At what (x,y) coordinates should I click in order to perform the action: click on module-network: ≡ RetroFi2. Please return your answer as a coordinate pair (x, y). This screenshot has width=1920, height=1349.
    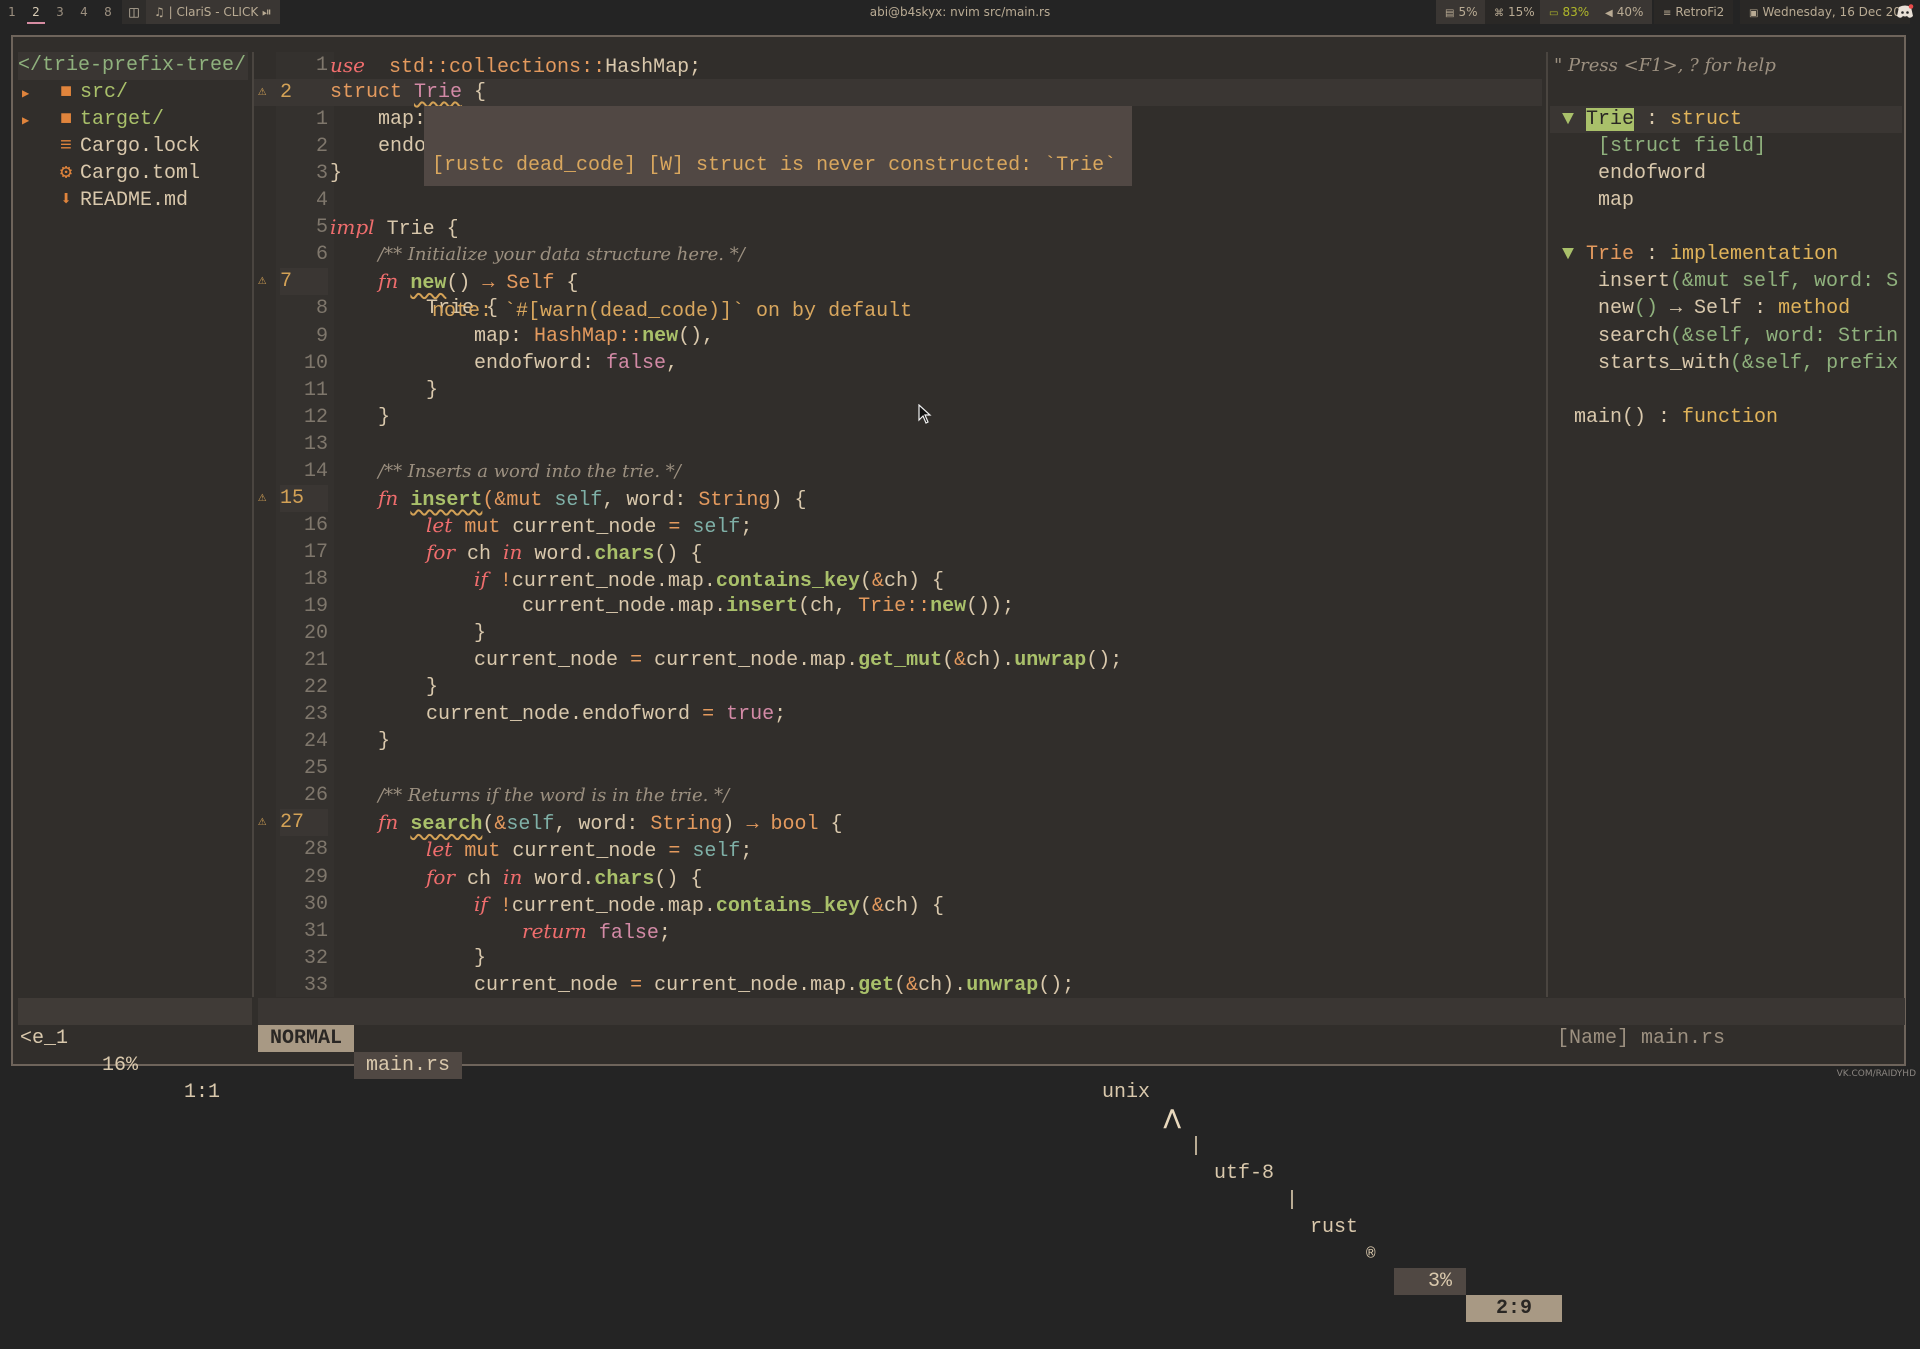
    Looking at the image, I should click on (1694, 12).